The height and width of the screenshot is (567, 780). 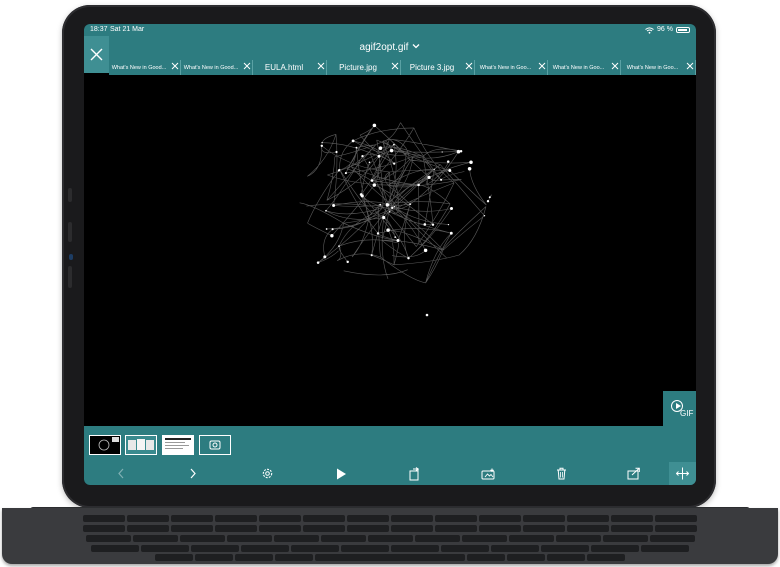 I want to click on document-tab: Picture 3.jpg, so click(x=438, y=67).